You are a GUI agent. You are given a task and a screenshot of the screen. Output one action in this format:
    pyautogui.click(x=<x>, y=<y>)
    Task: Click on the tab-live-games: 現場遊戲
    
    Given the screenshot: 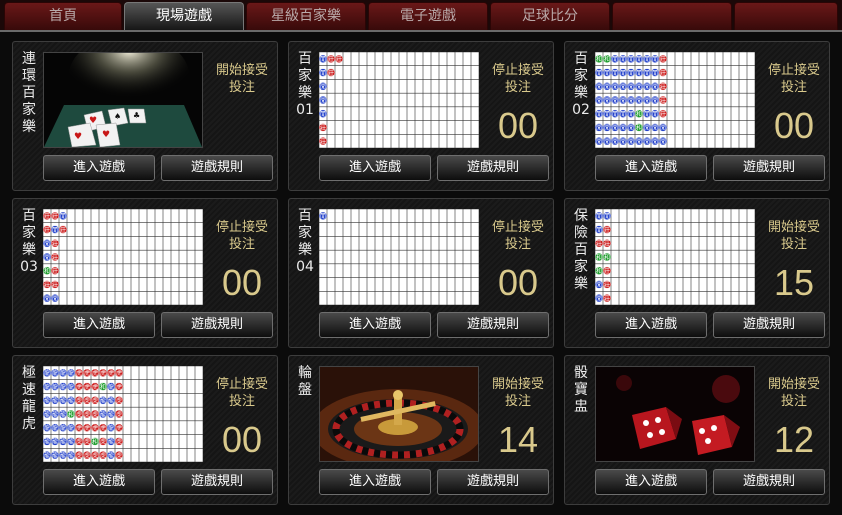 What is the action you would take?
    pyautogui.click(x=184, y=16)
    